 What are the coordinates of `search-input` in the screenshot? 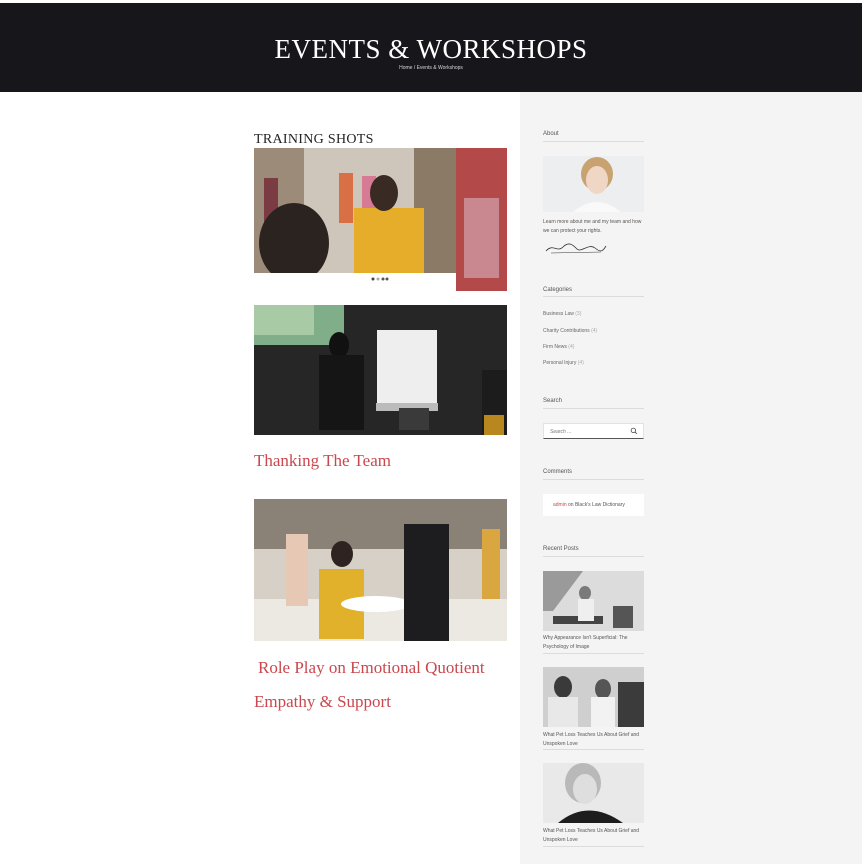 It's located at (590, 431).